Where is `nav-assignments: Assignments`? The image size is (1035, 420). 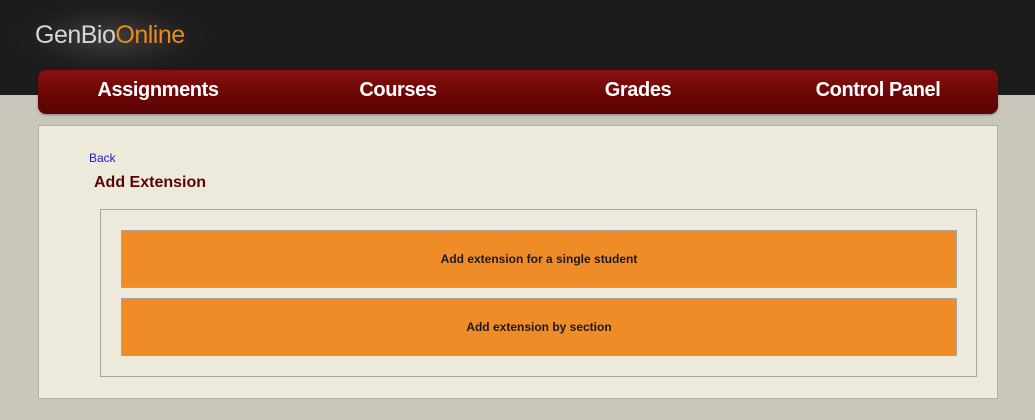
nav-assignments: Assignments is located at coordinates (158, 90).